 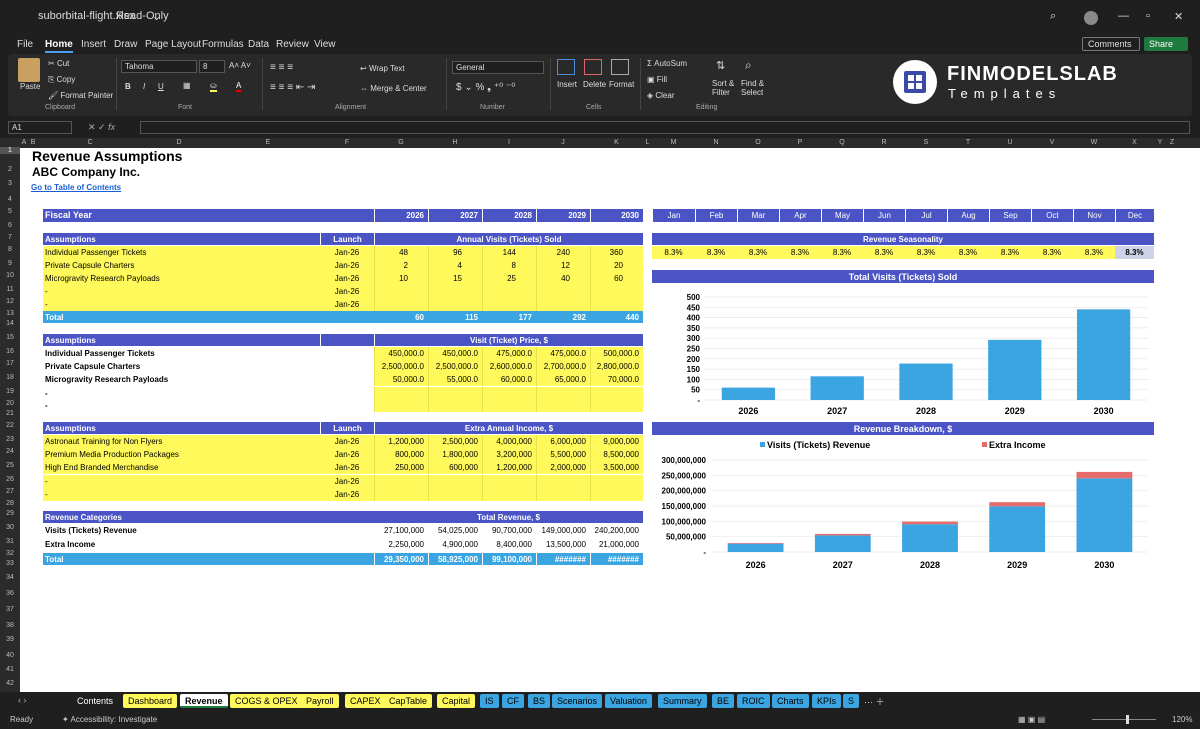 I want to click on row-label: Private Capsule Charters, so click(x=181, y=366).